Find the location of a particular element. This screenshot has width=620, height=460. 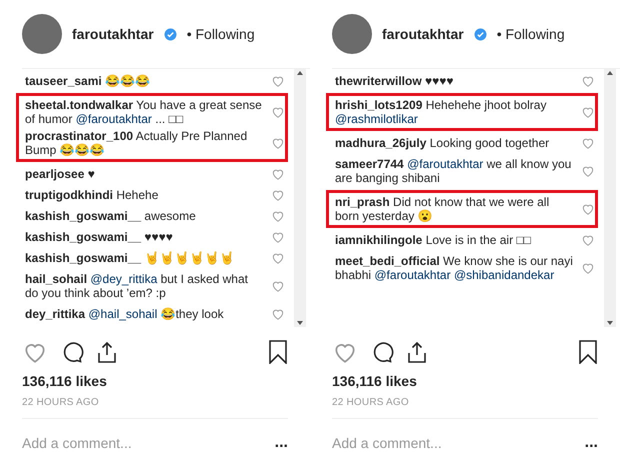

comment-text: kashish_goswami__ 🤘🤘🤘🤘🤘🤘 is located at coordinates (130, 258).